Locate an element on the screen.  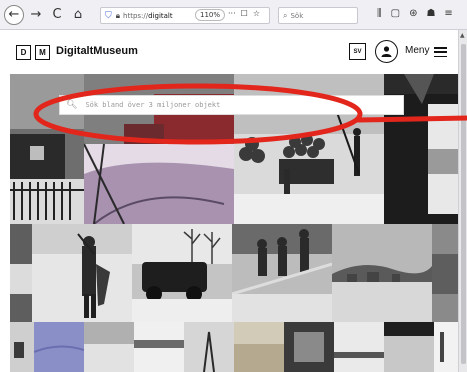
search-icon: 🔍︎ is located at coordinates (72, 105).